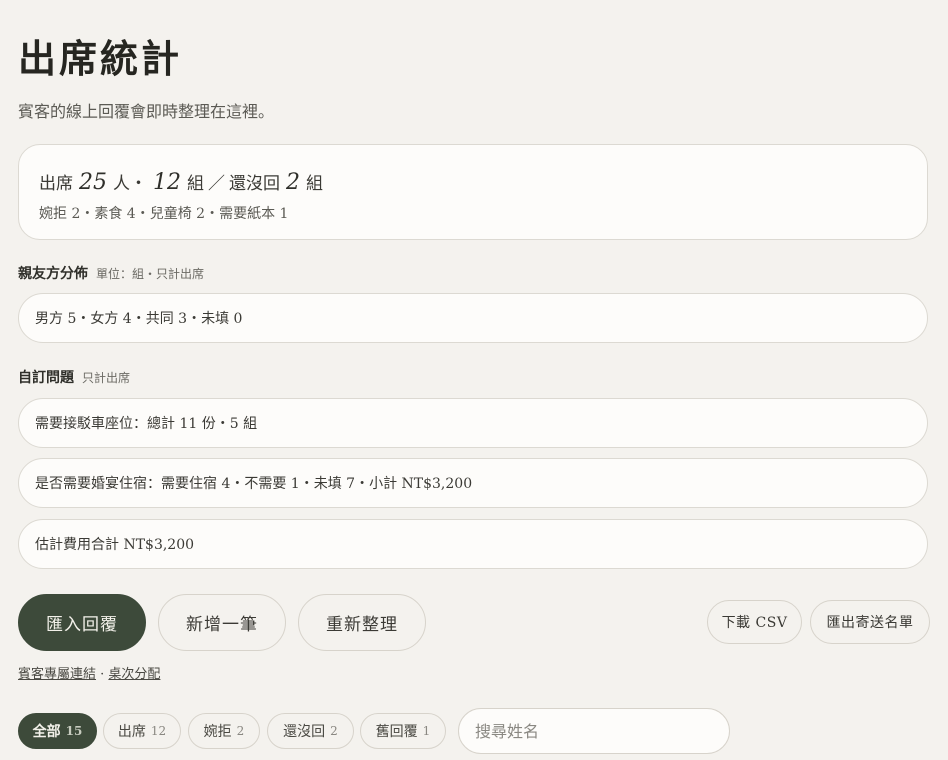 This screenshot has height=760, width=948. What do you see at coordinates (473, 483) in the screenshot?
I see `custom-question-row: 是否需要婚宴住宿：需要住宿 4・不需要 1・未填 7・小計 NT$3,200` at bounding box center [473, 483].